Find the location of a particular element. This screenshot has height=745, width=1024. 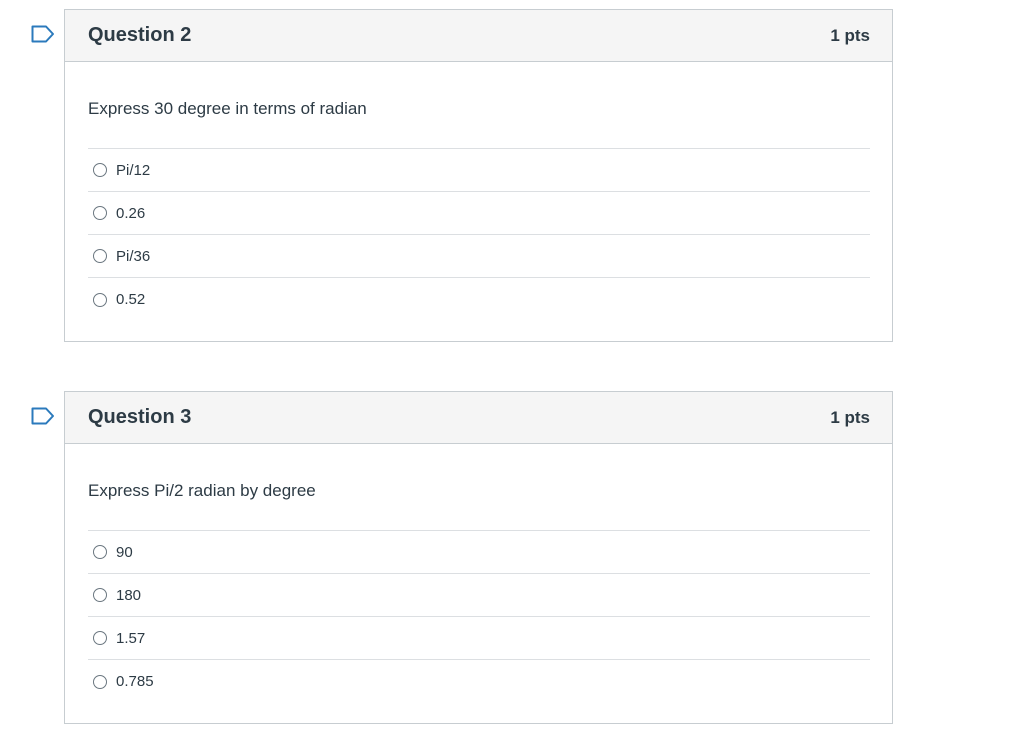

answer-label: Pi/12 is located at coordinates (133, 170).